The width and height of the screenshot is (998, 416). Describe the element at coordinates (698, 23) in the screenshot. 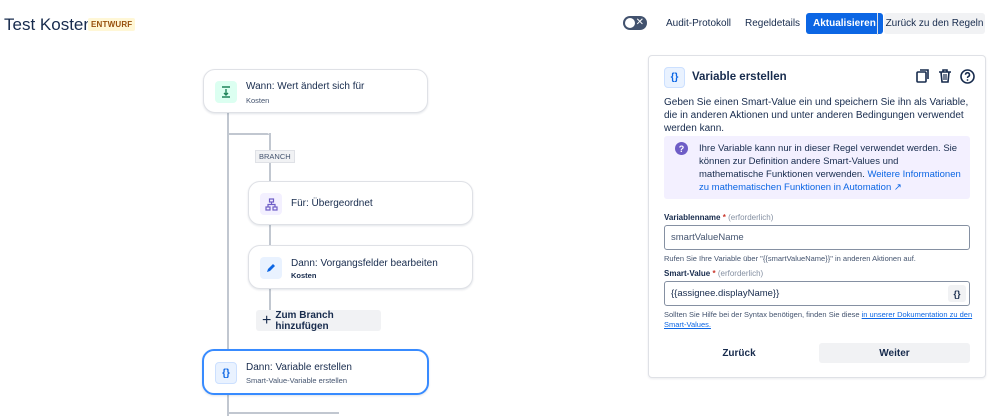

I see `audit-log-button: Audit-Protokoll` at that location.